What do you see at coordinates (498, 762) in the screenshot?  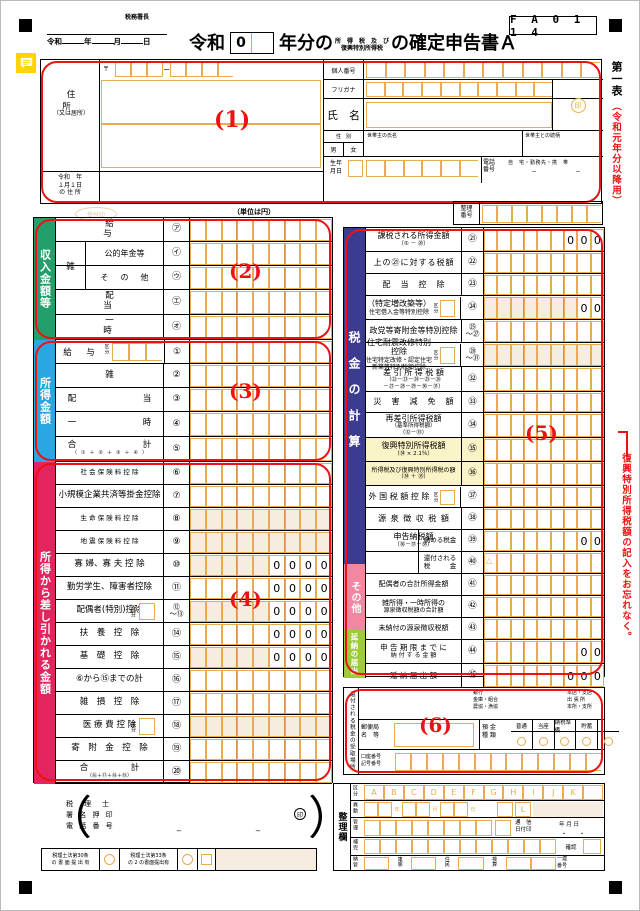 I see `account-number-input` at bounding box center [498, 762].